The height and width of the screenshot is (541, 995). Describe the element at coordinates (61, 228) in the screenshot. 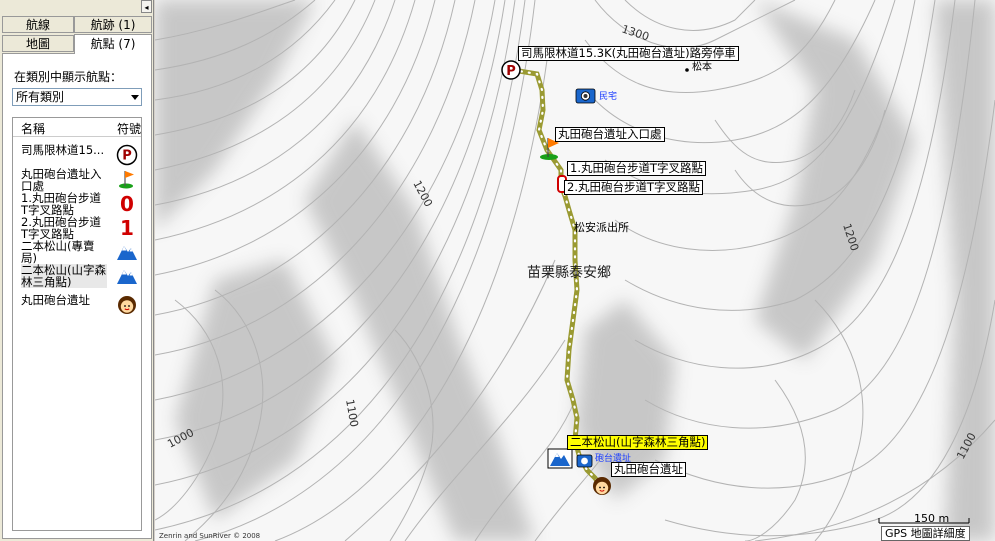

I see `waypoint-name: 2.丸田砲台步道T字叉路點` at that location.